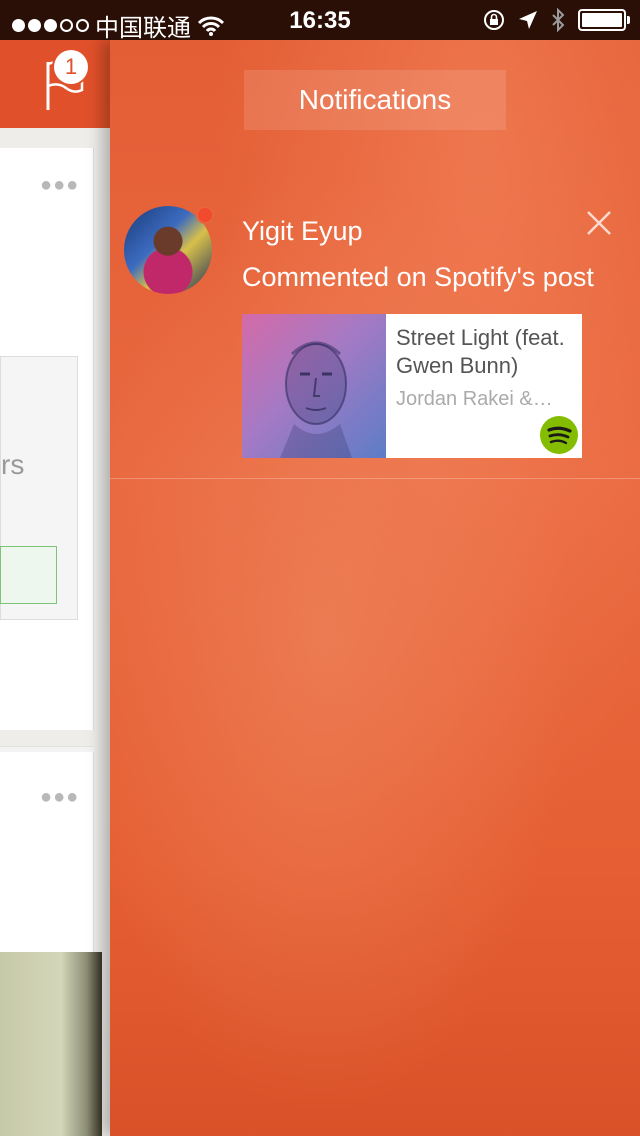 The image size is (640, 1136). I want to click on card-embed-text: rs, so click(13, 464).